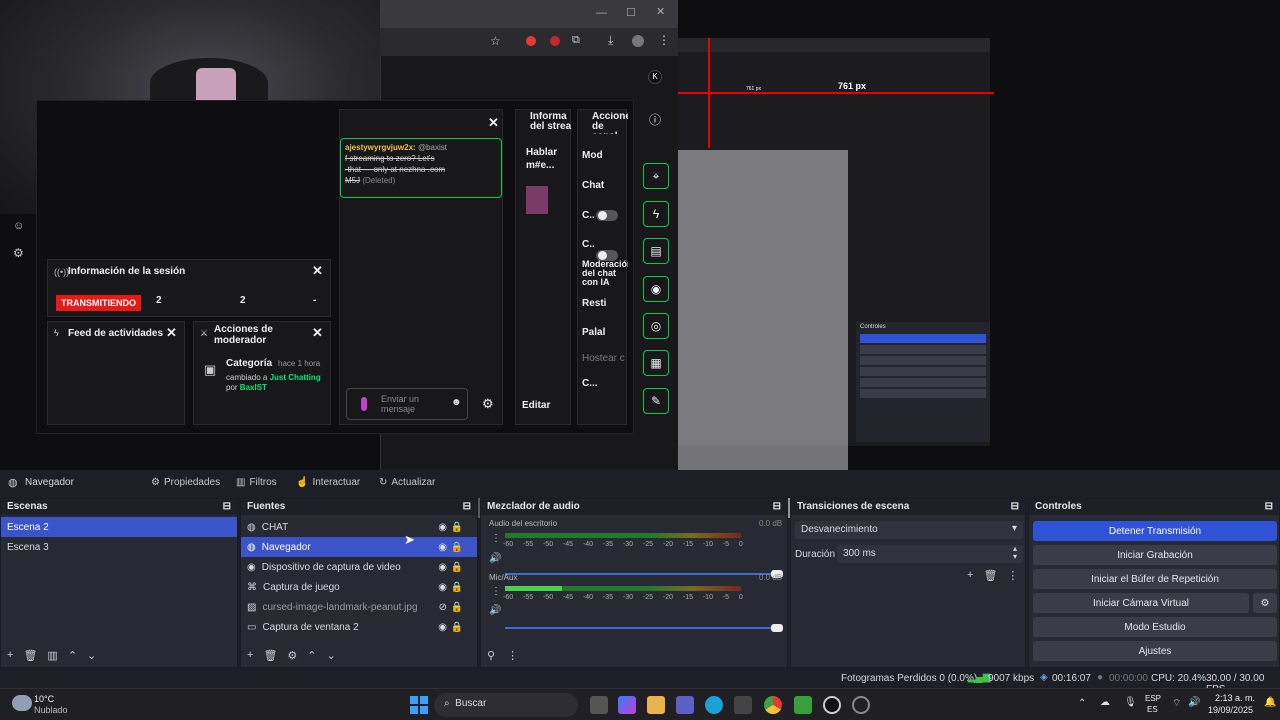  I want to click on menu-words: Palal, so click(593, 332).